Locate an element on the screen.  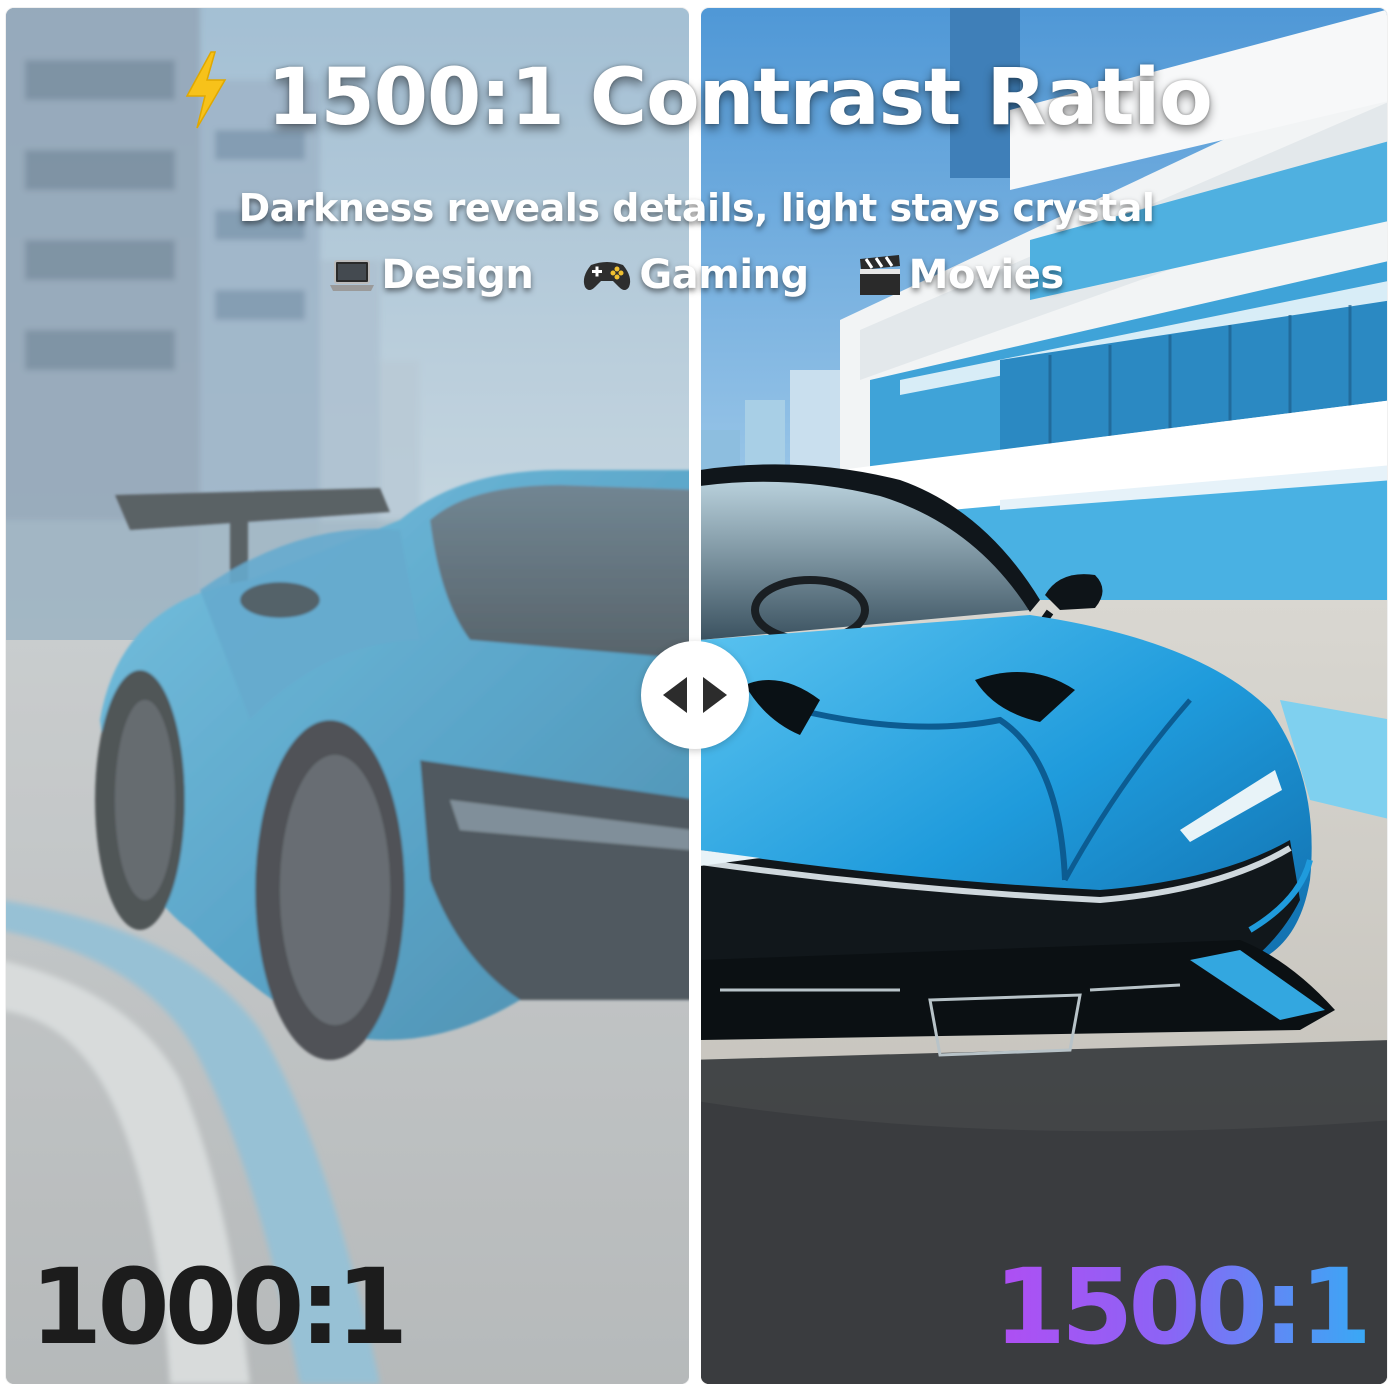
headline: 1500:1 Contrast Ratio is located at coordinates (696, 93).